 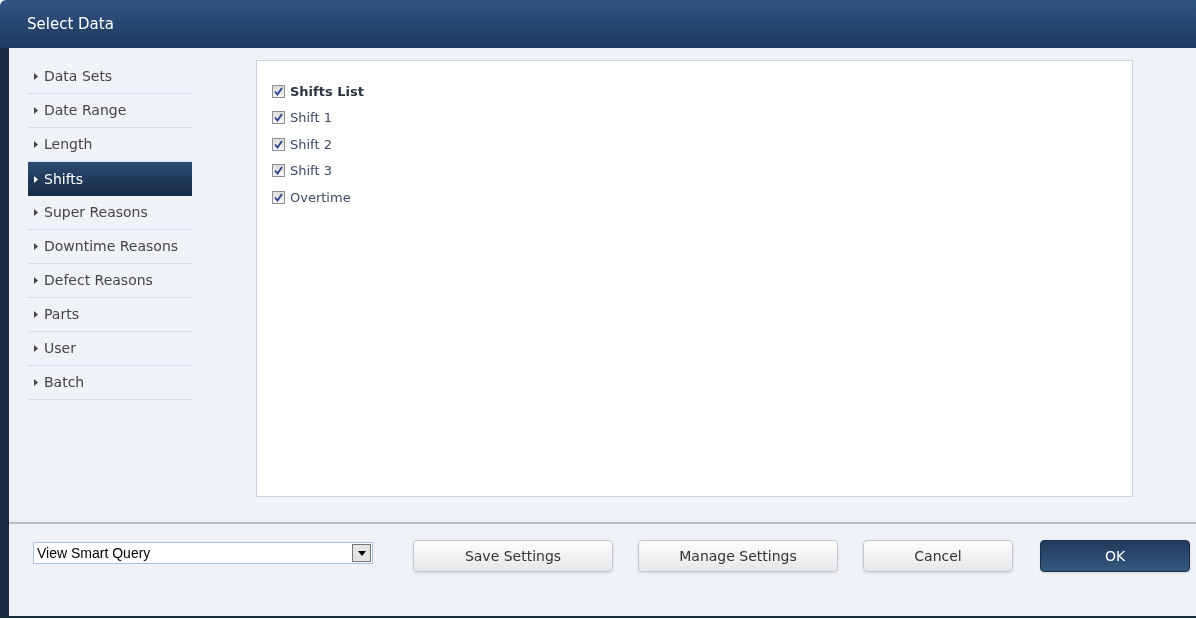 What do you see at coordinates (311, 144) in the screenshot?
I see `option-label: Shift 2` at bounding box center [311, 144].